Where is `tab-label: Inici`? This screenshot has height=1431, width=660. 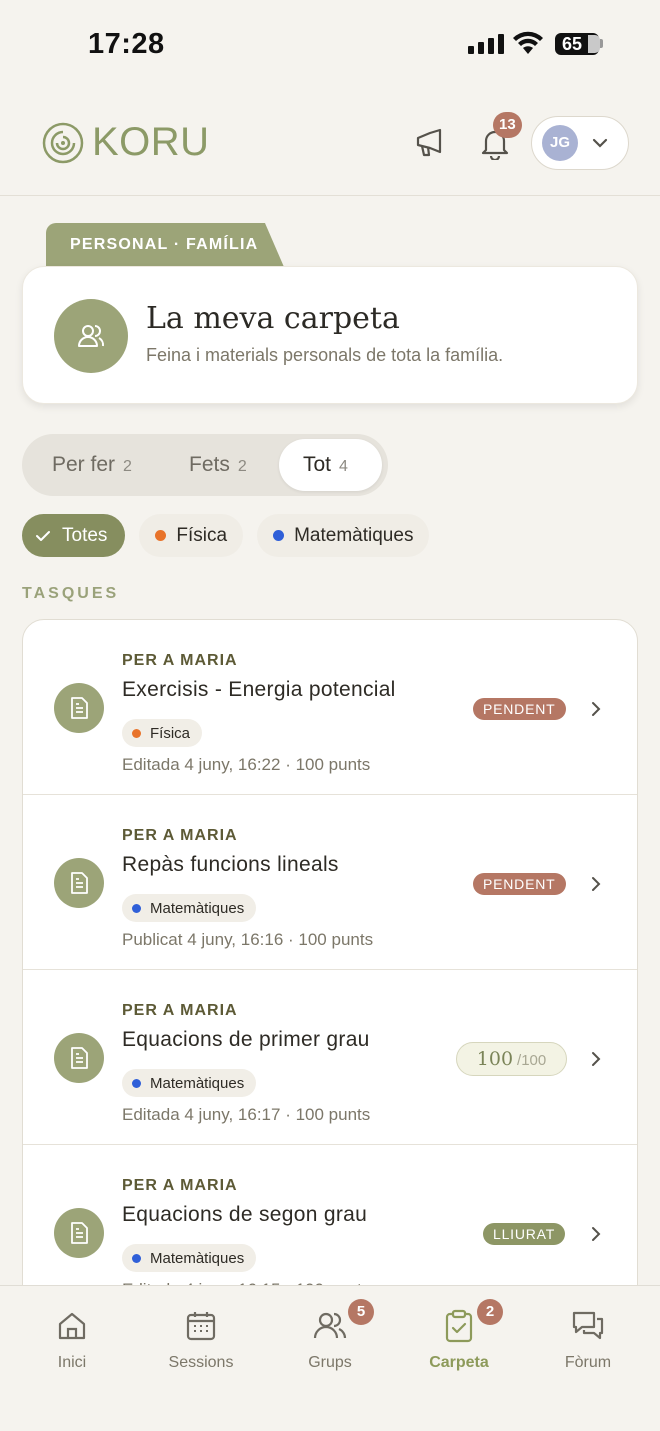
tab-label: Inici is located at coordinates (72, 1362).